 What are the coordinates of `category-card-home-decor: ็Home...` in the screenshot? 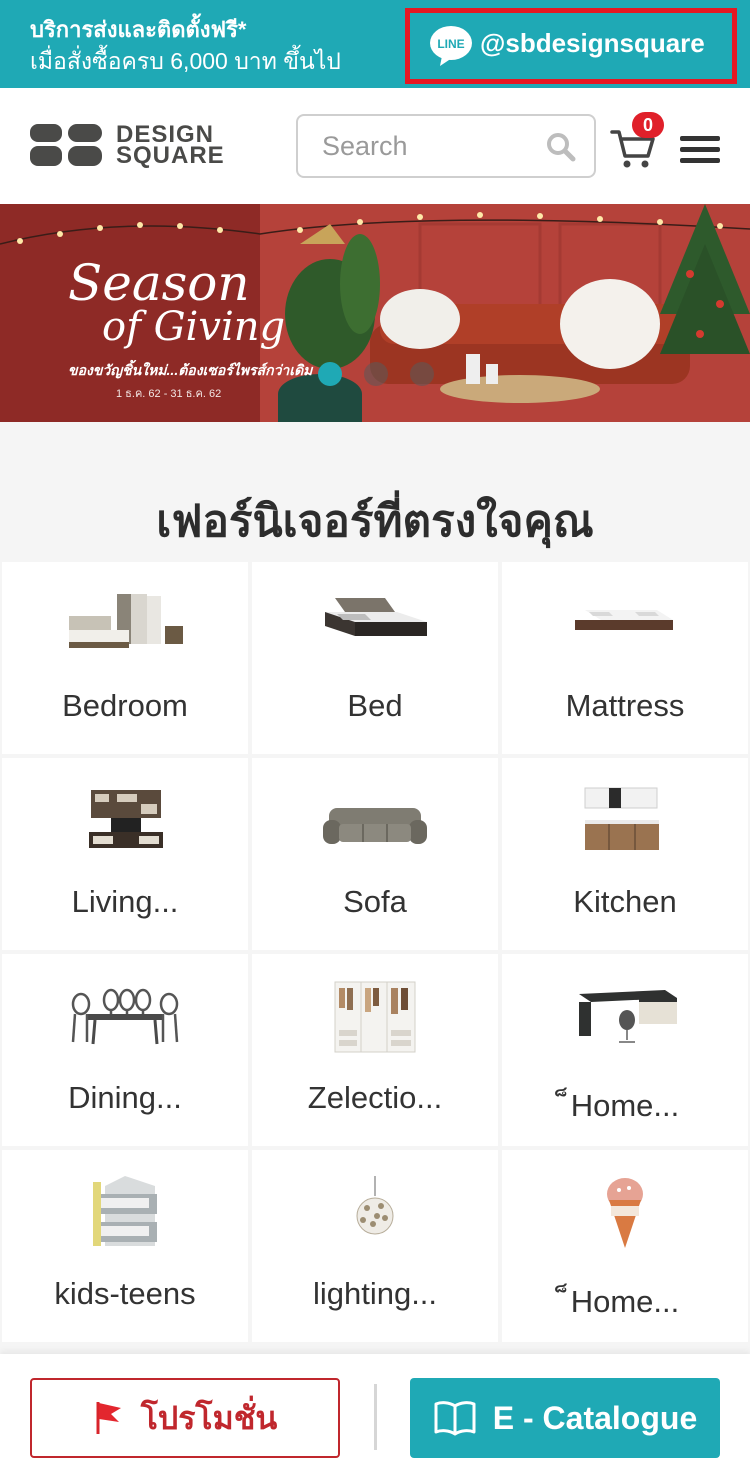 It's located at (625, 1246).